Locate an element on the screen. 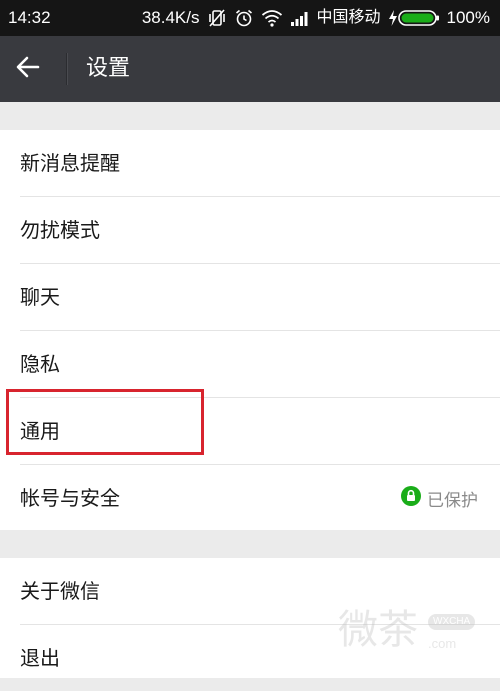  arrow-left-icon is located at coordinates (28, 69).